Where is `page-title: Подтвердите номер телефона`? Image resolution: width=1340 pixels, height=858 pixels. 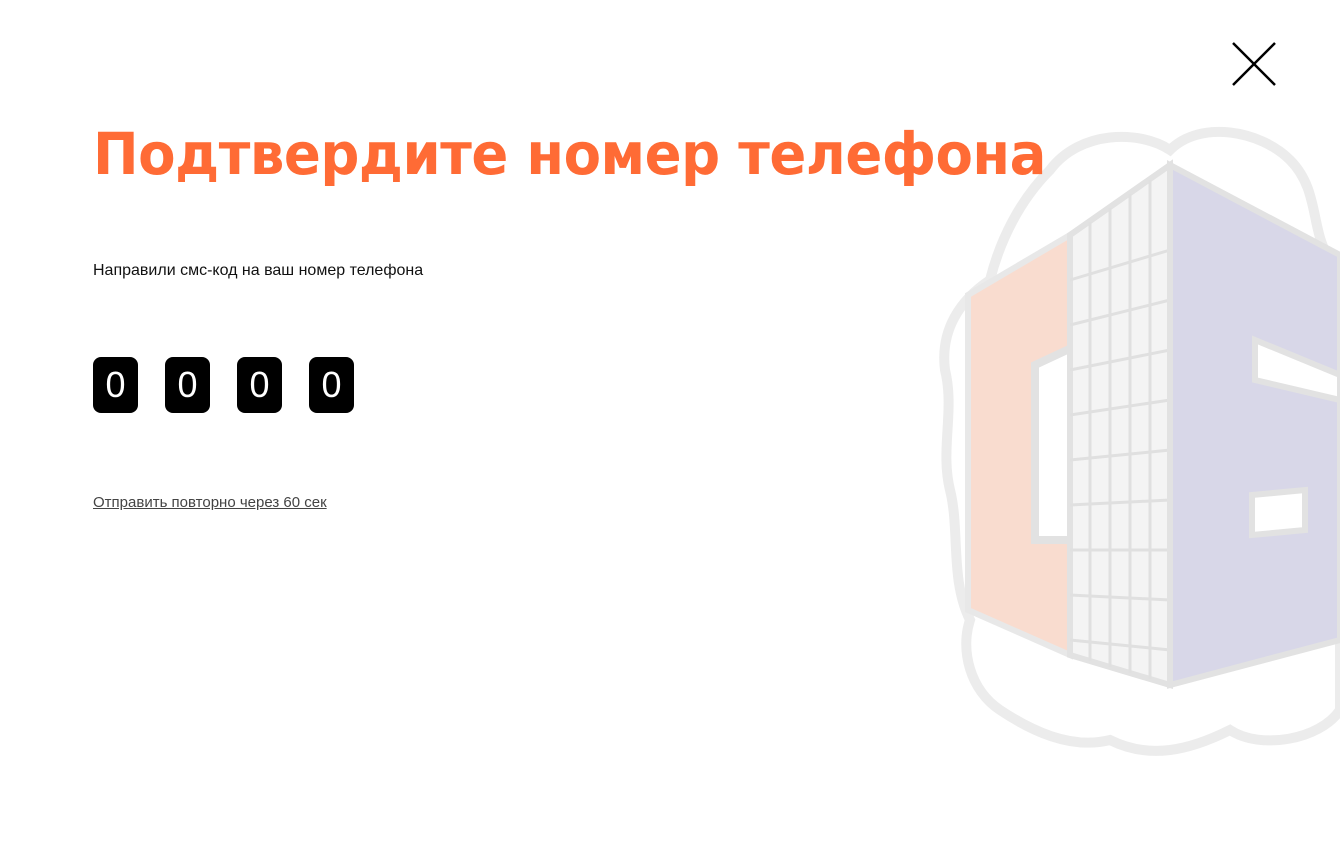
page-title: Подтвердите номер телефона is located at coordinates (569, 154).